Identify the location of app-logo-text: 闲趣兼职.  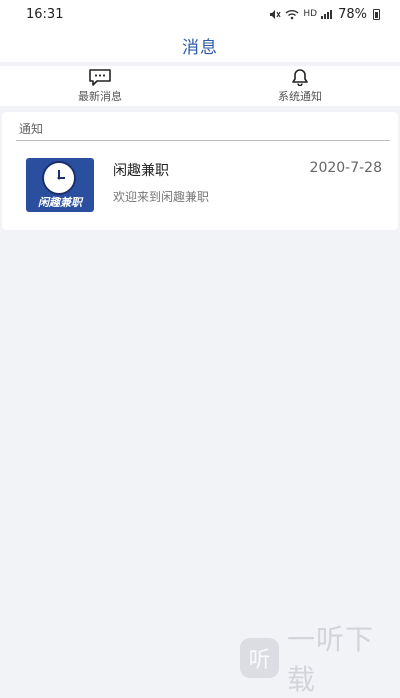
(60, 202).